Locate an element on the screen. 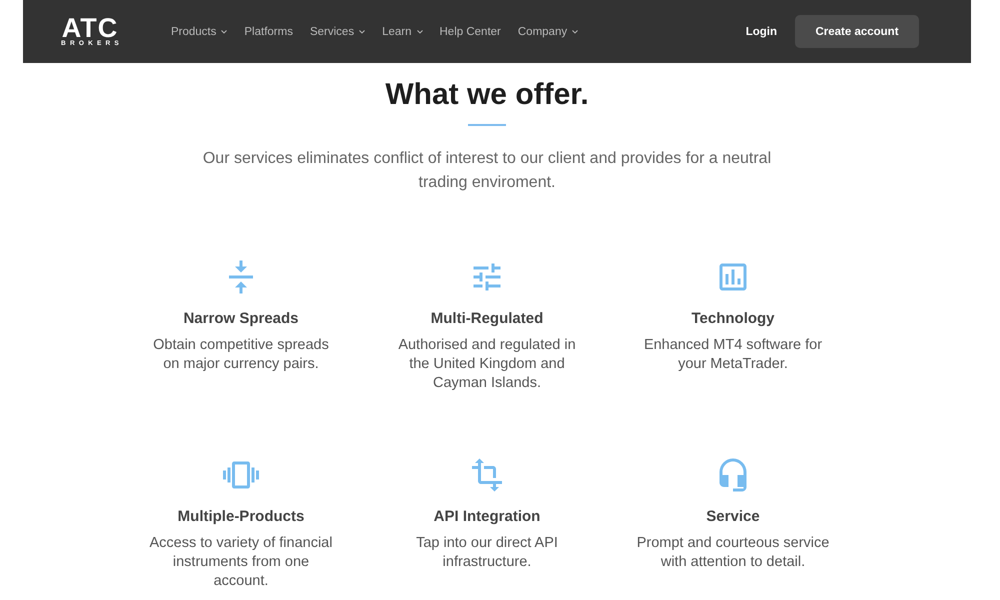 The image size is (1000, 600). nav-link: Help Center is located at coordinates (470, 32).